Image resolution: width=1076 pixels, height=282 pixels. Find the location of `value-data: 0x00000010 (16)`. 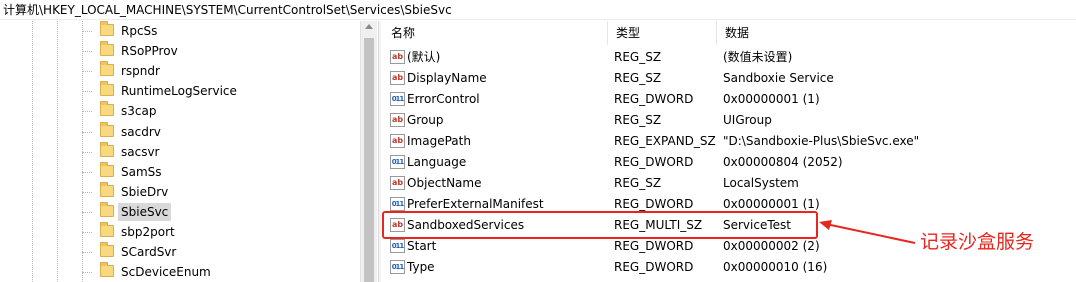

value-data: 0x00000010 (16) is located at coordinates (775, 267).